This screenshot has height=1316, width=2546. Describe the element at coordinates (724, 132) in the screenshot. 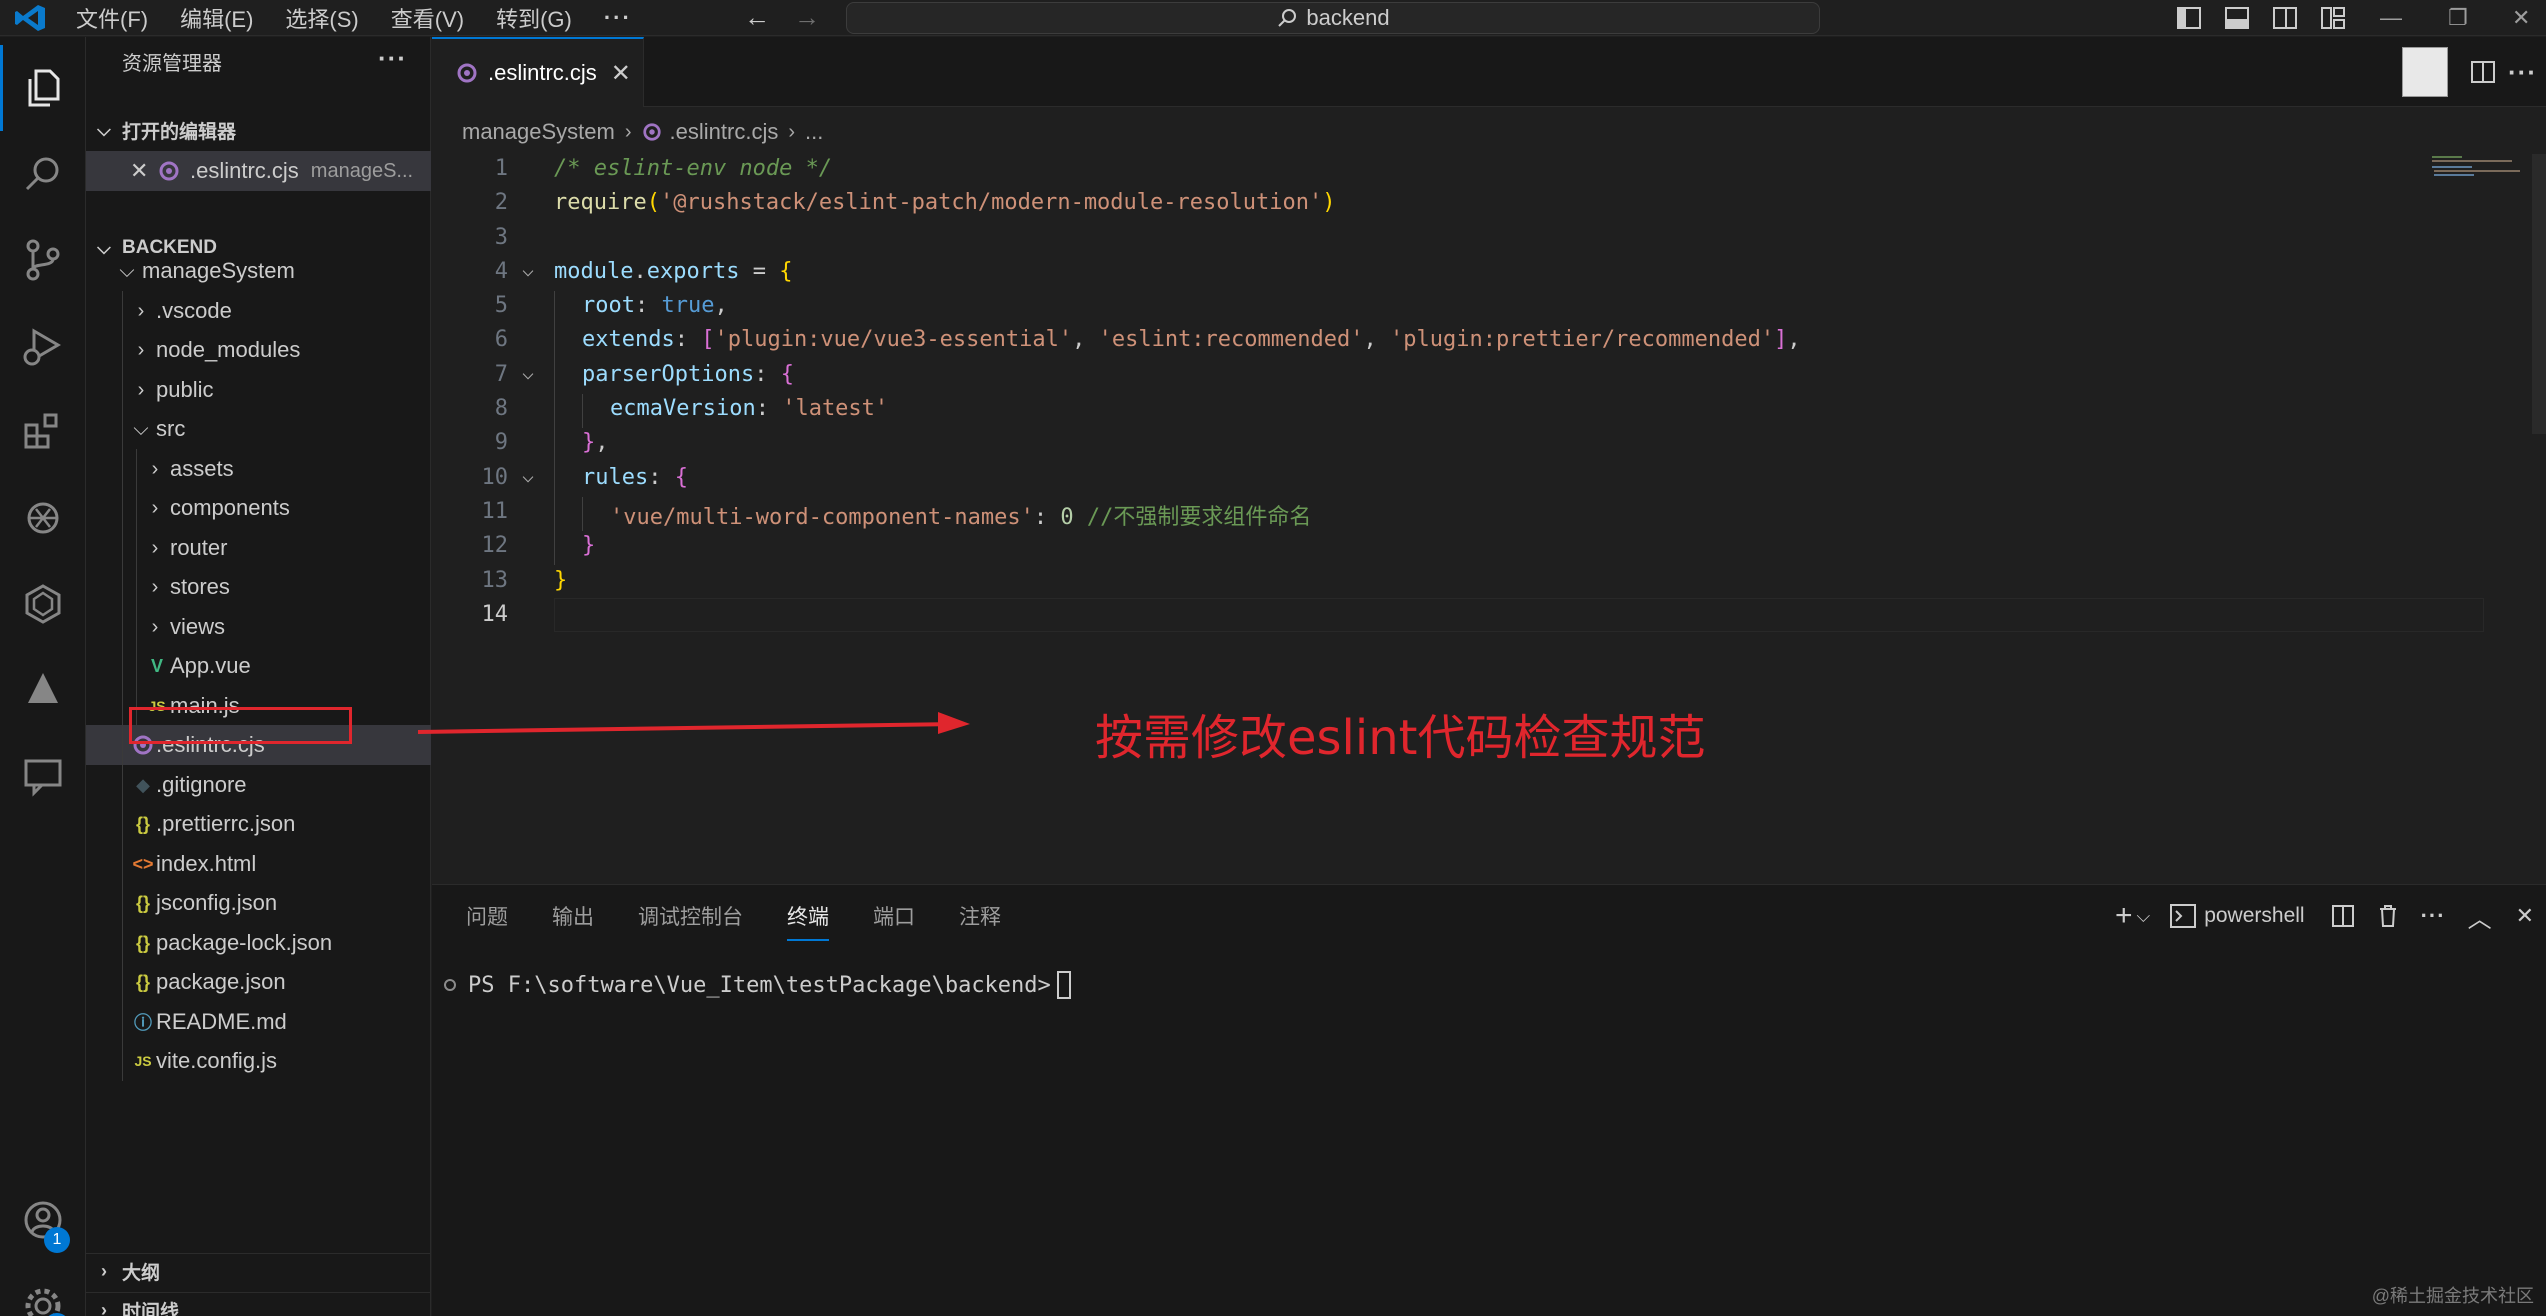

I see `breadcrumb-file: .eslintrc.cjs` at that location.